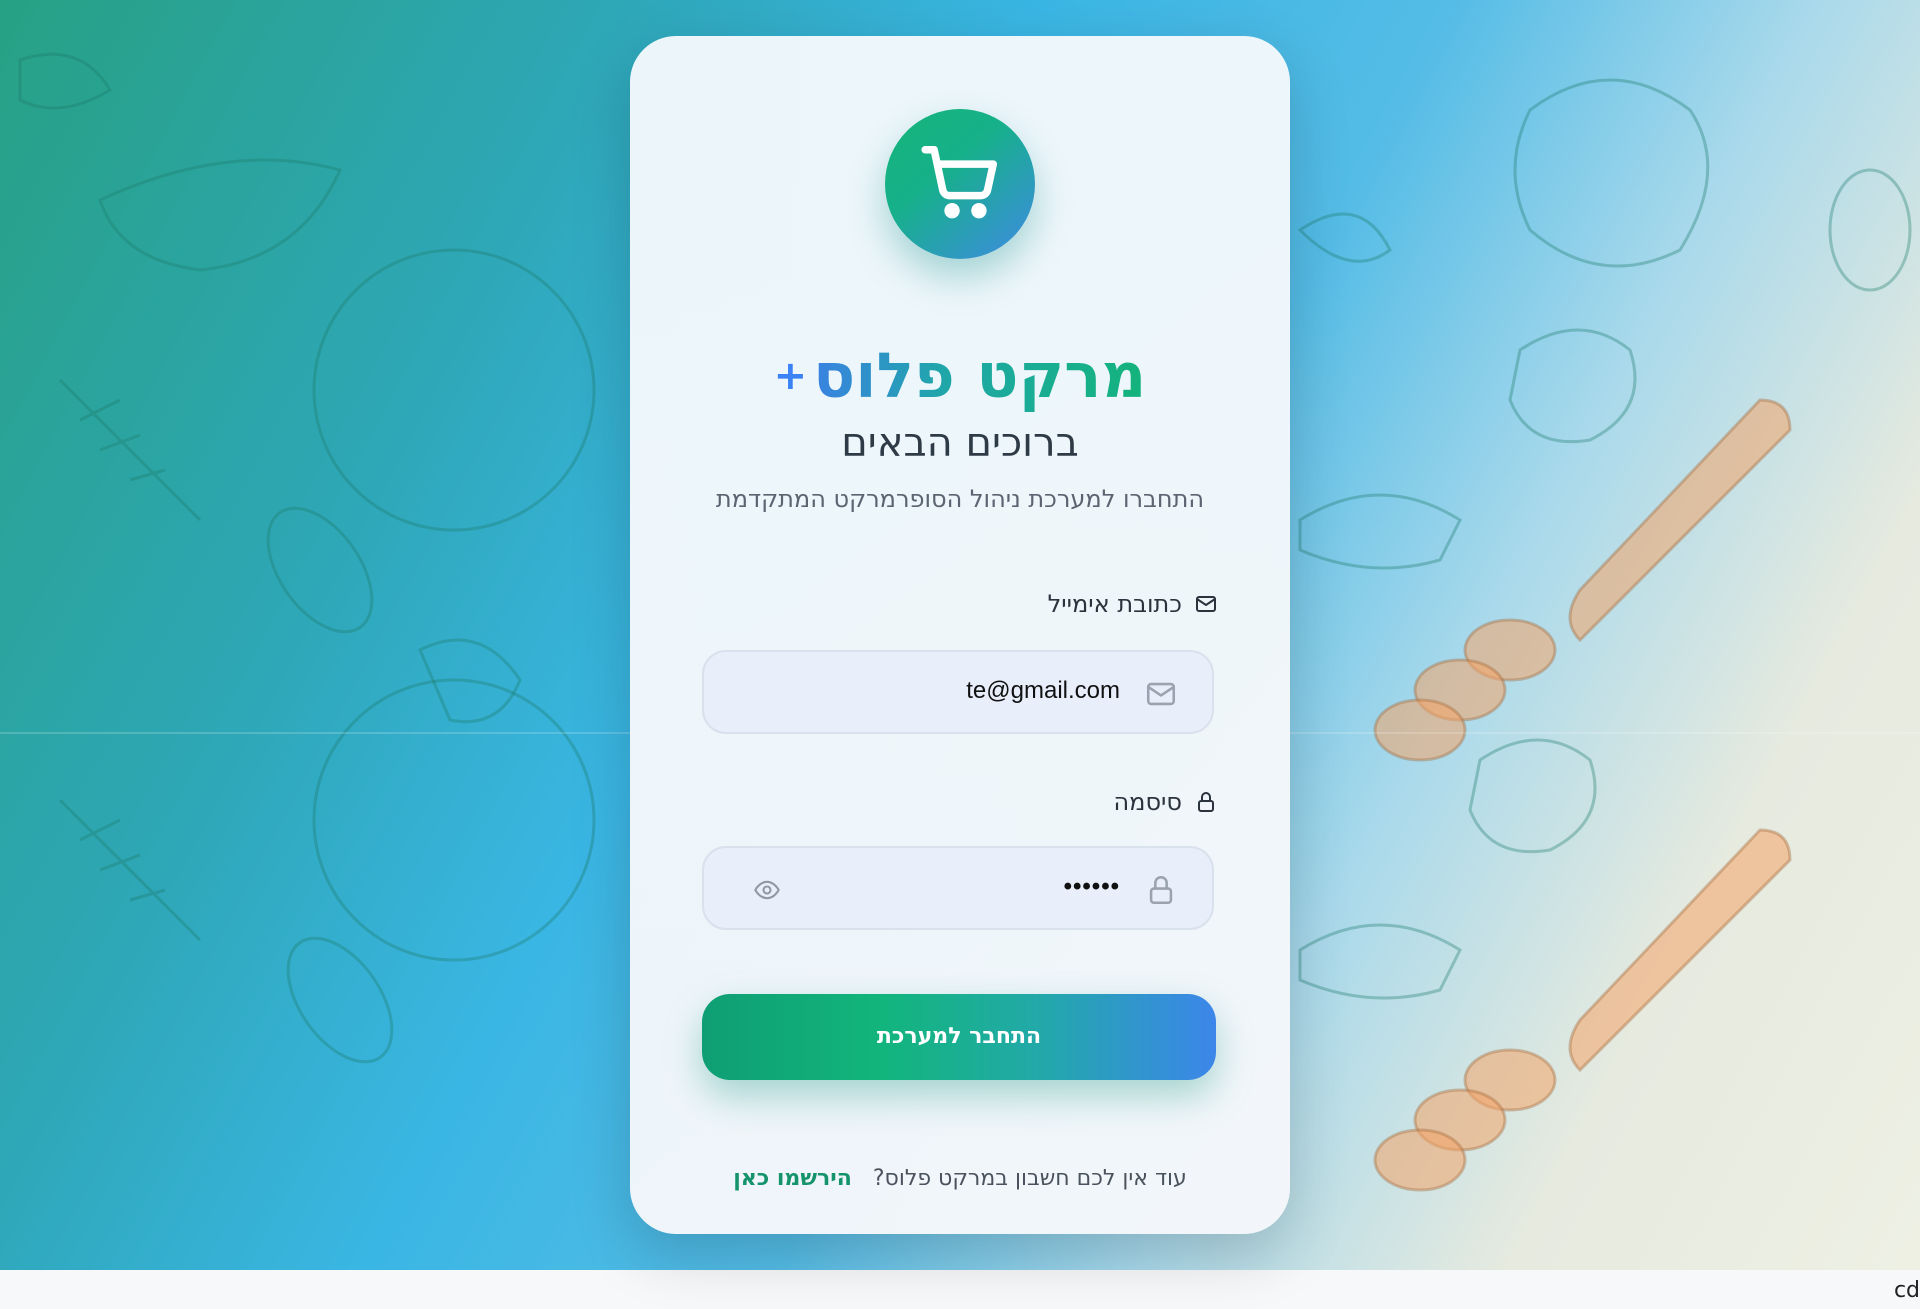 The image size is (1920, 1309). I want to click on welcome-heading: ברוכים הבאים, so click(960, 443).